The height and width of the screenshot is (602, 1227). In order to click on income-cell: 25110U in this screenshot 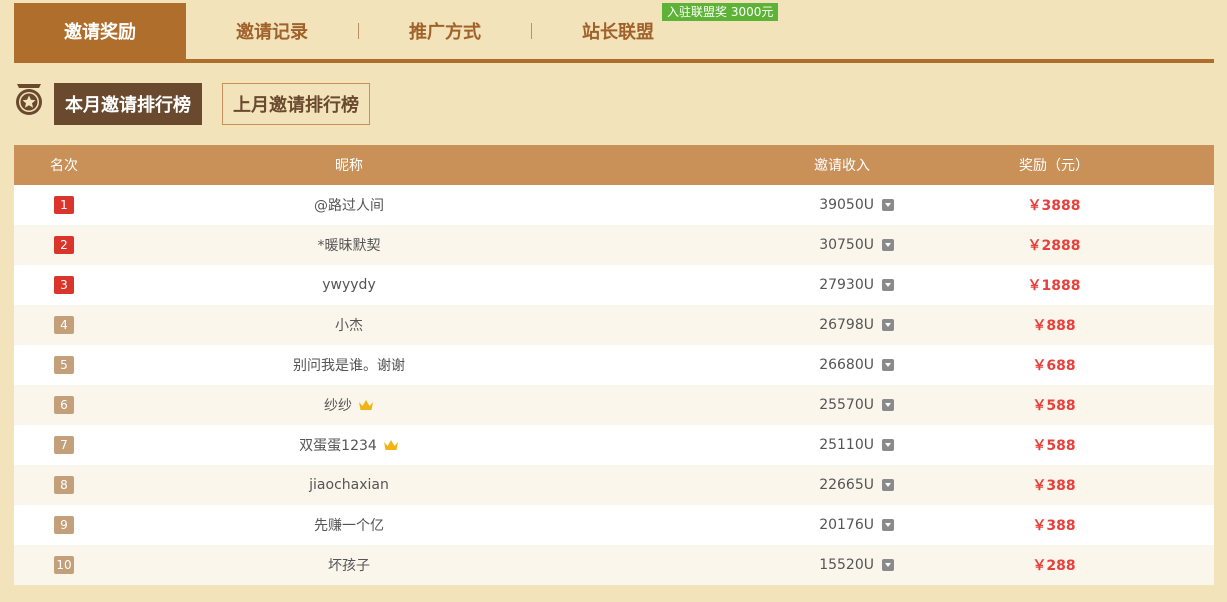, I will do `click(739, 445)`.